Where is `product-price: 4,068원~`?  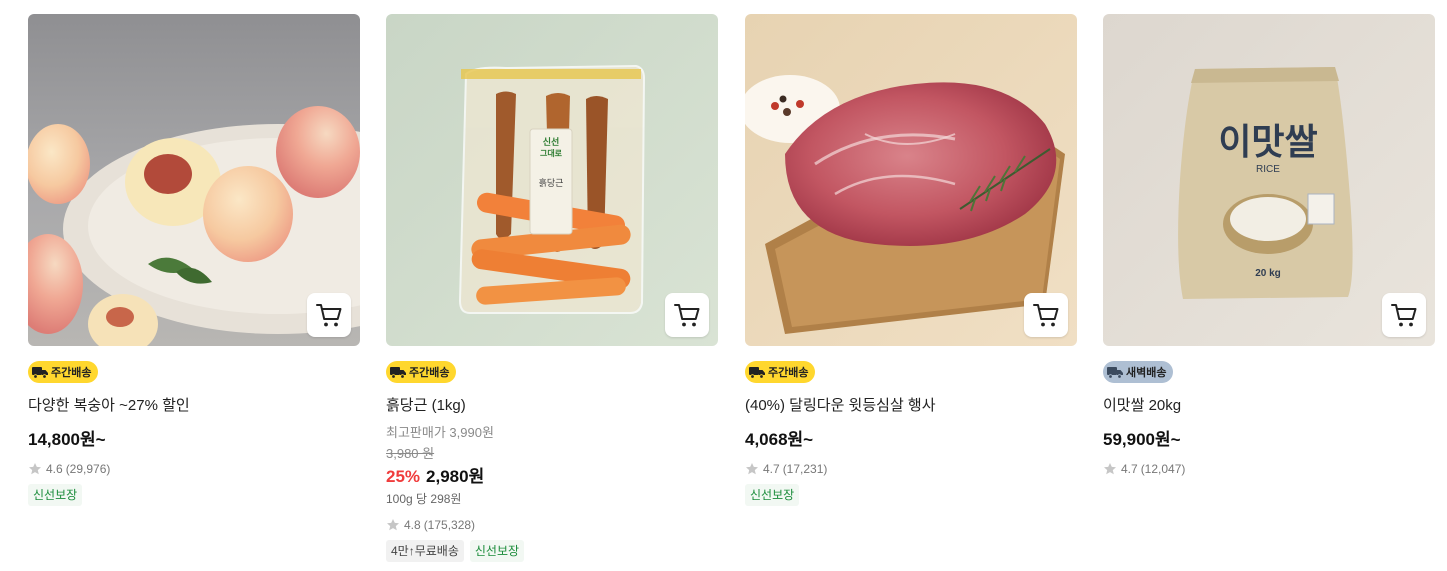
product-price: 4,068원~ is located at coordinates (779, 439).